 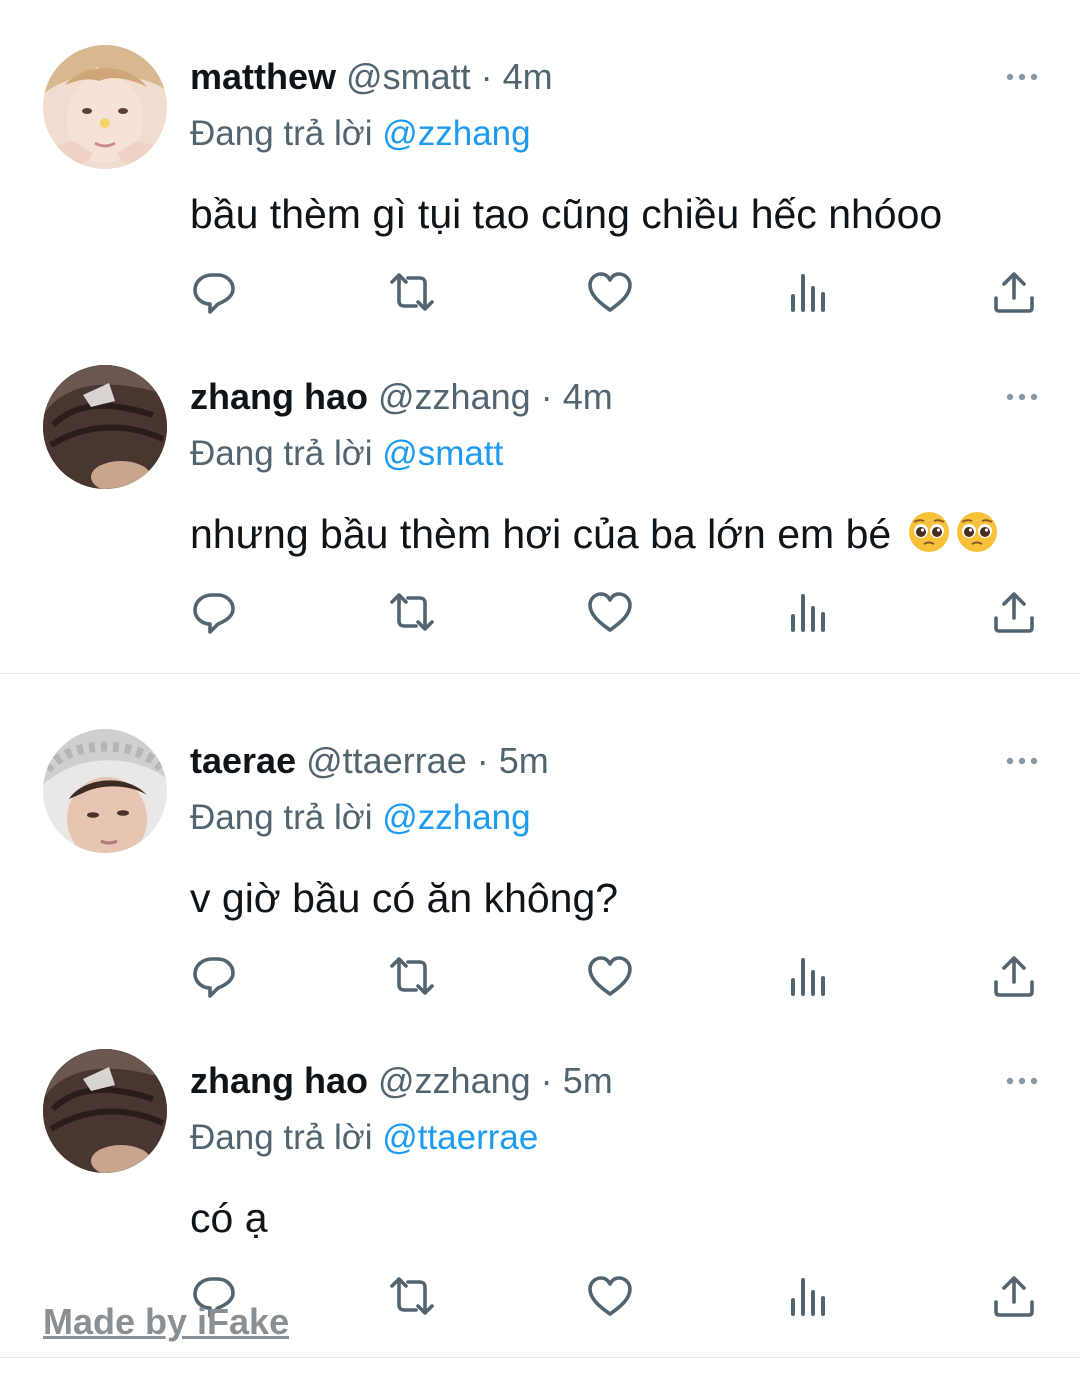 I want to click on replying-to: Đang trả lời @smatt, so click(x=346, y=454).